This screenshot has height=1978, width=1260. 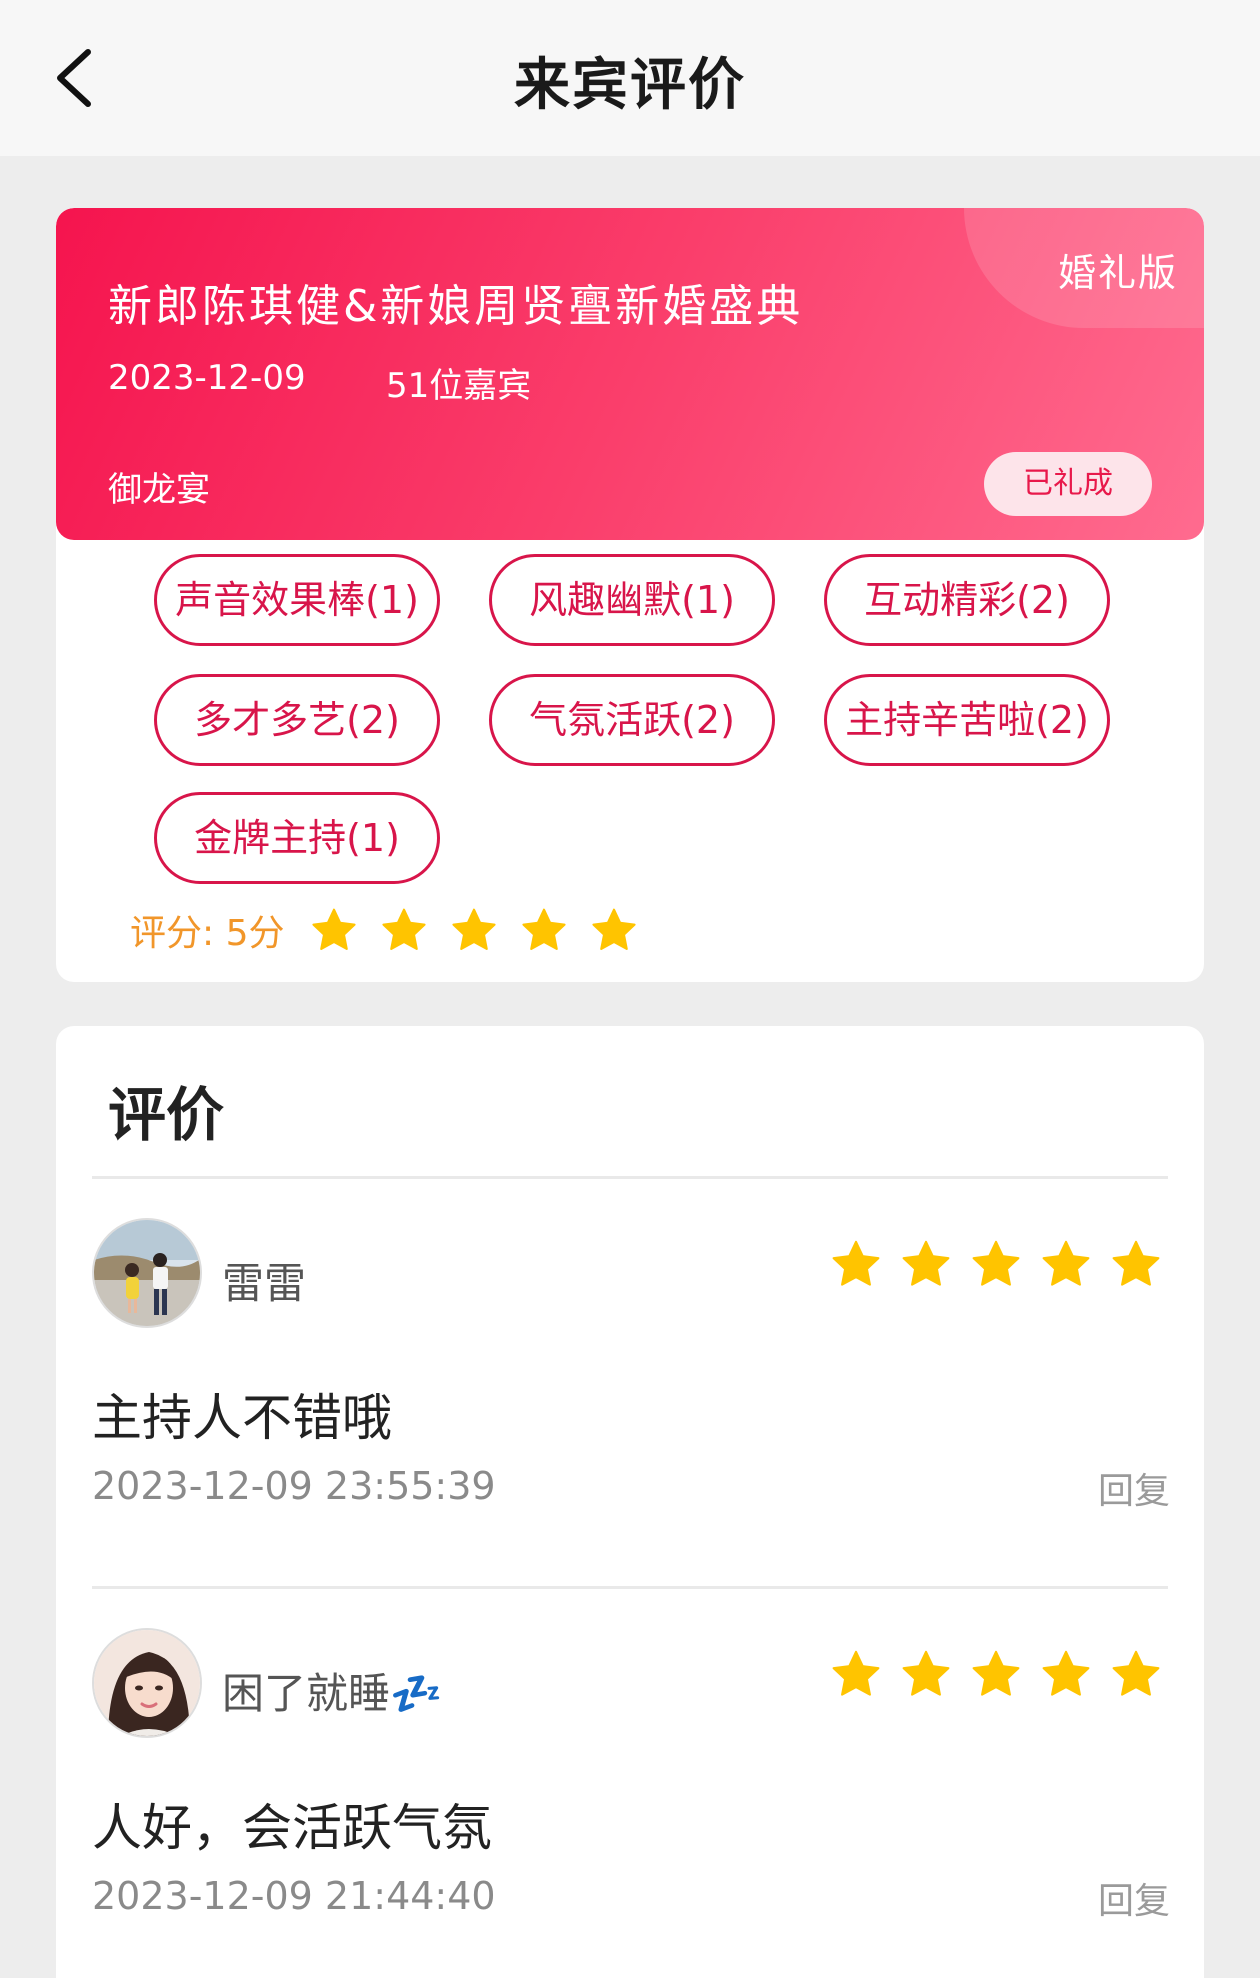 I want to click on tag-chip: 声音效果棒(1), so click(x=297, y=600).